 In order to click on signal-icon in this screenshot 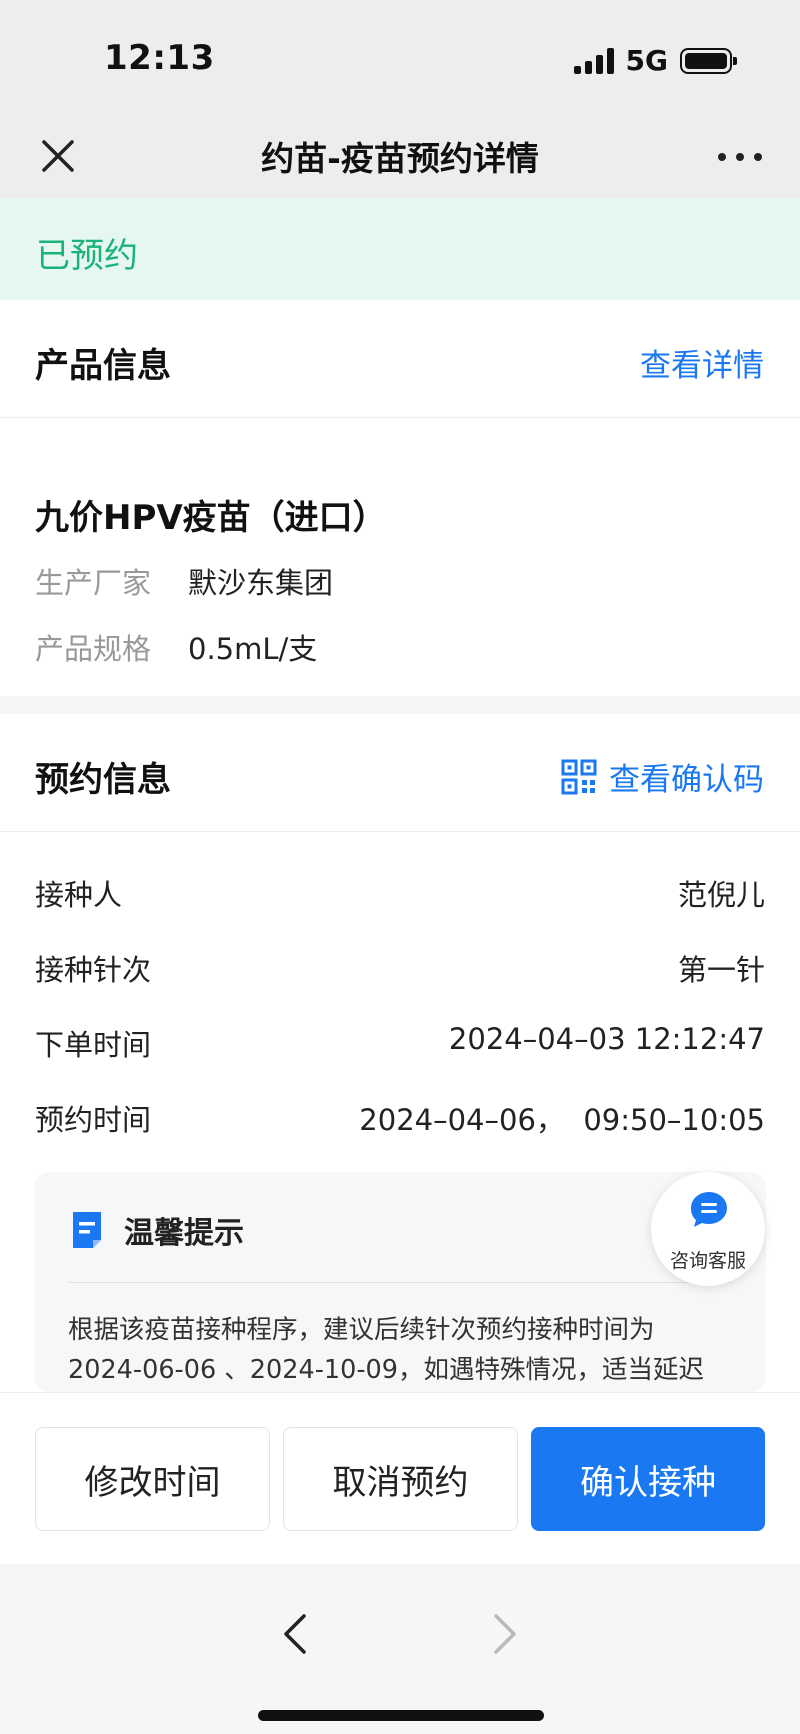, I will do `click(593, 60)`.